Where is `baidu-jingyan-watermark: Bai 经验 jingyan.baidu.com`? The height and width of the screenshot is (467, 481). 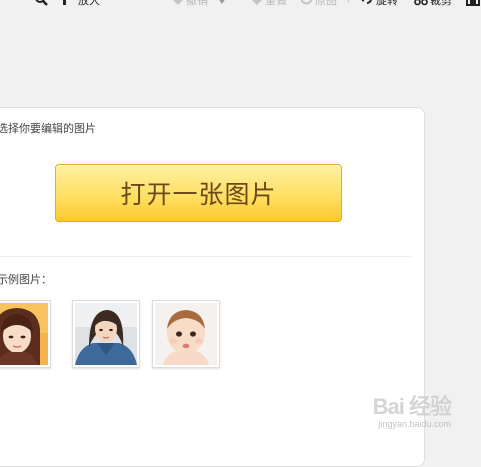 baidu-jingyan-watermark: Bai 经验 jingyan.baidu.com is located at coordinates (412, 409).